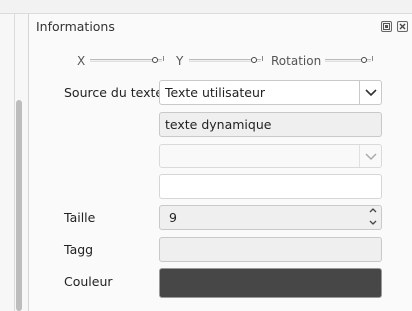  I want to click on rotation-slider-tick, so click(372, 58).